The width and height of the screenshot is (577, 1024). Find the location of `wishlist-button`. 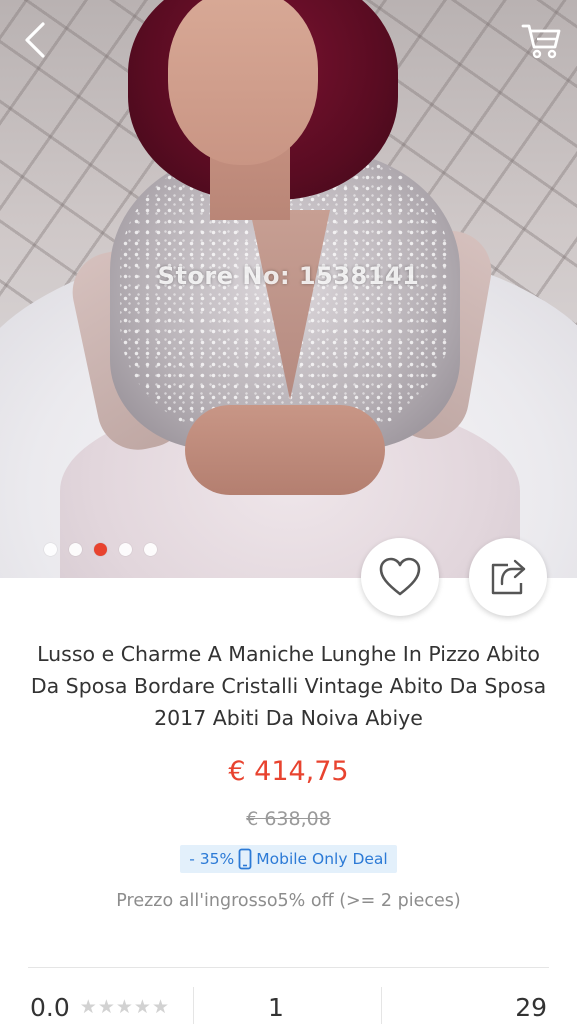

wishlist-button is located at coordinates (400, 577).